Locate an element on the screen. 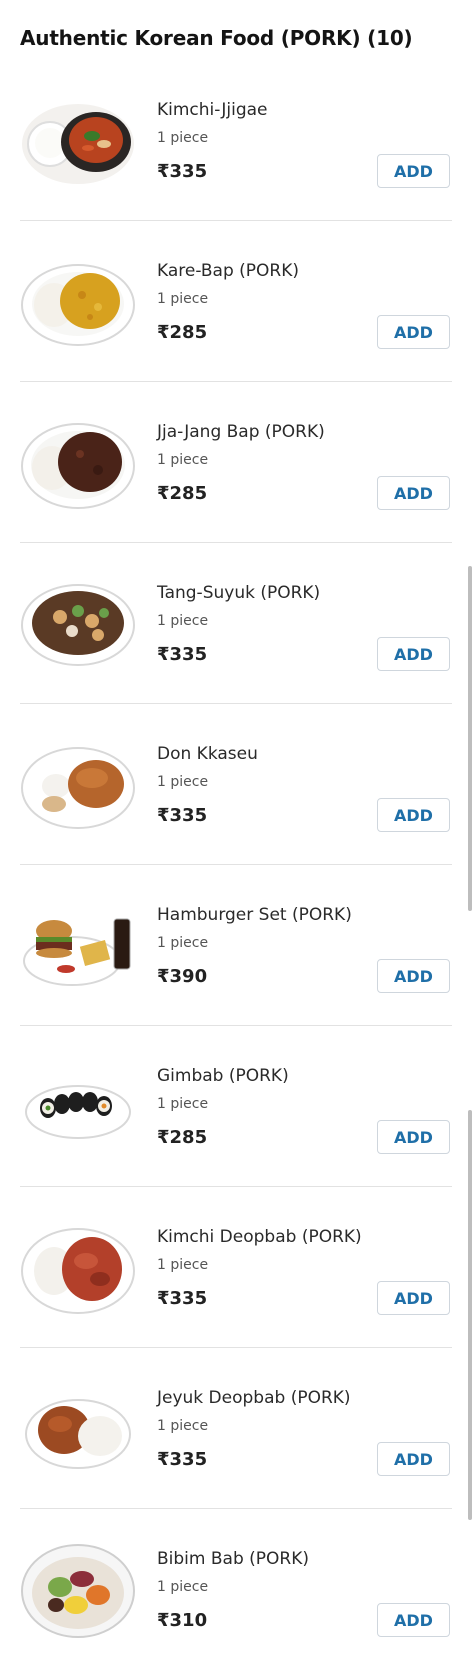 Image resolution: width=472 pixels, height=1680 pixels. item-name: Tang-Suyuk (PORK) is located at coordinates (239, 593).